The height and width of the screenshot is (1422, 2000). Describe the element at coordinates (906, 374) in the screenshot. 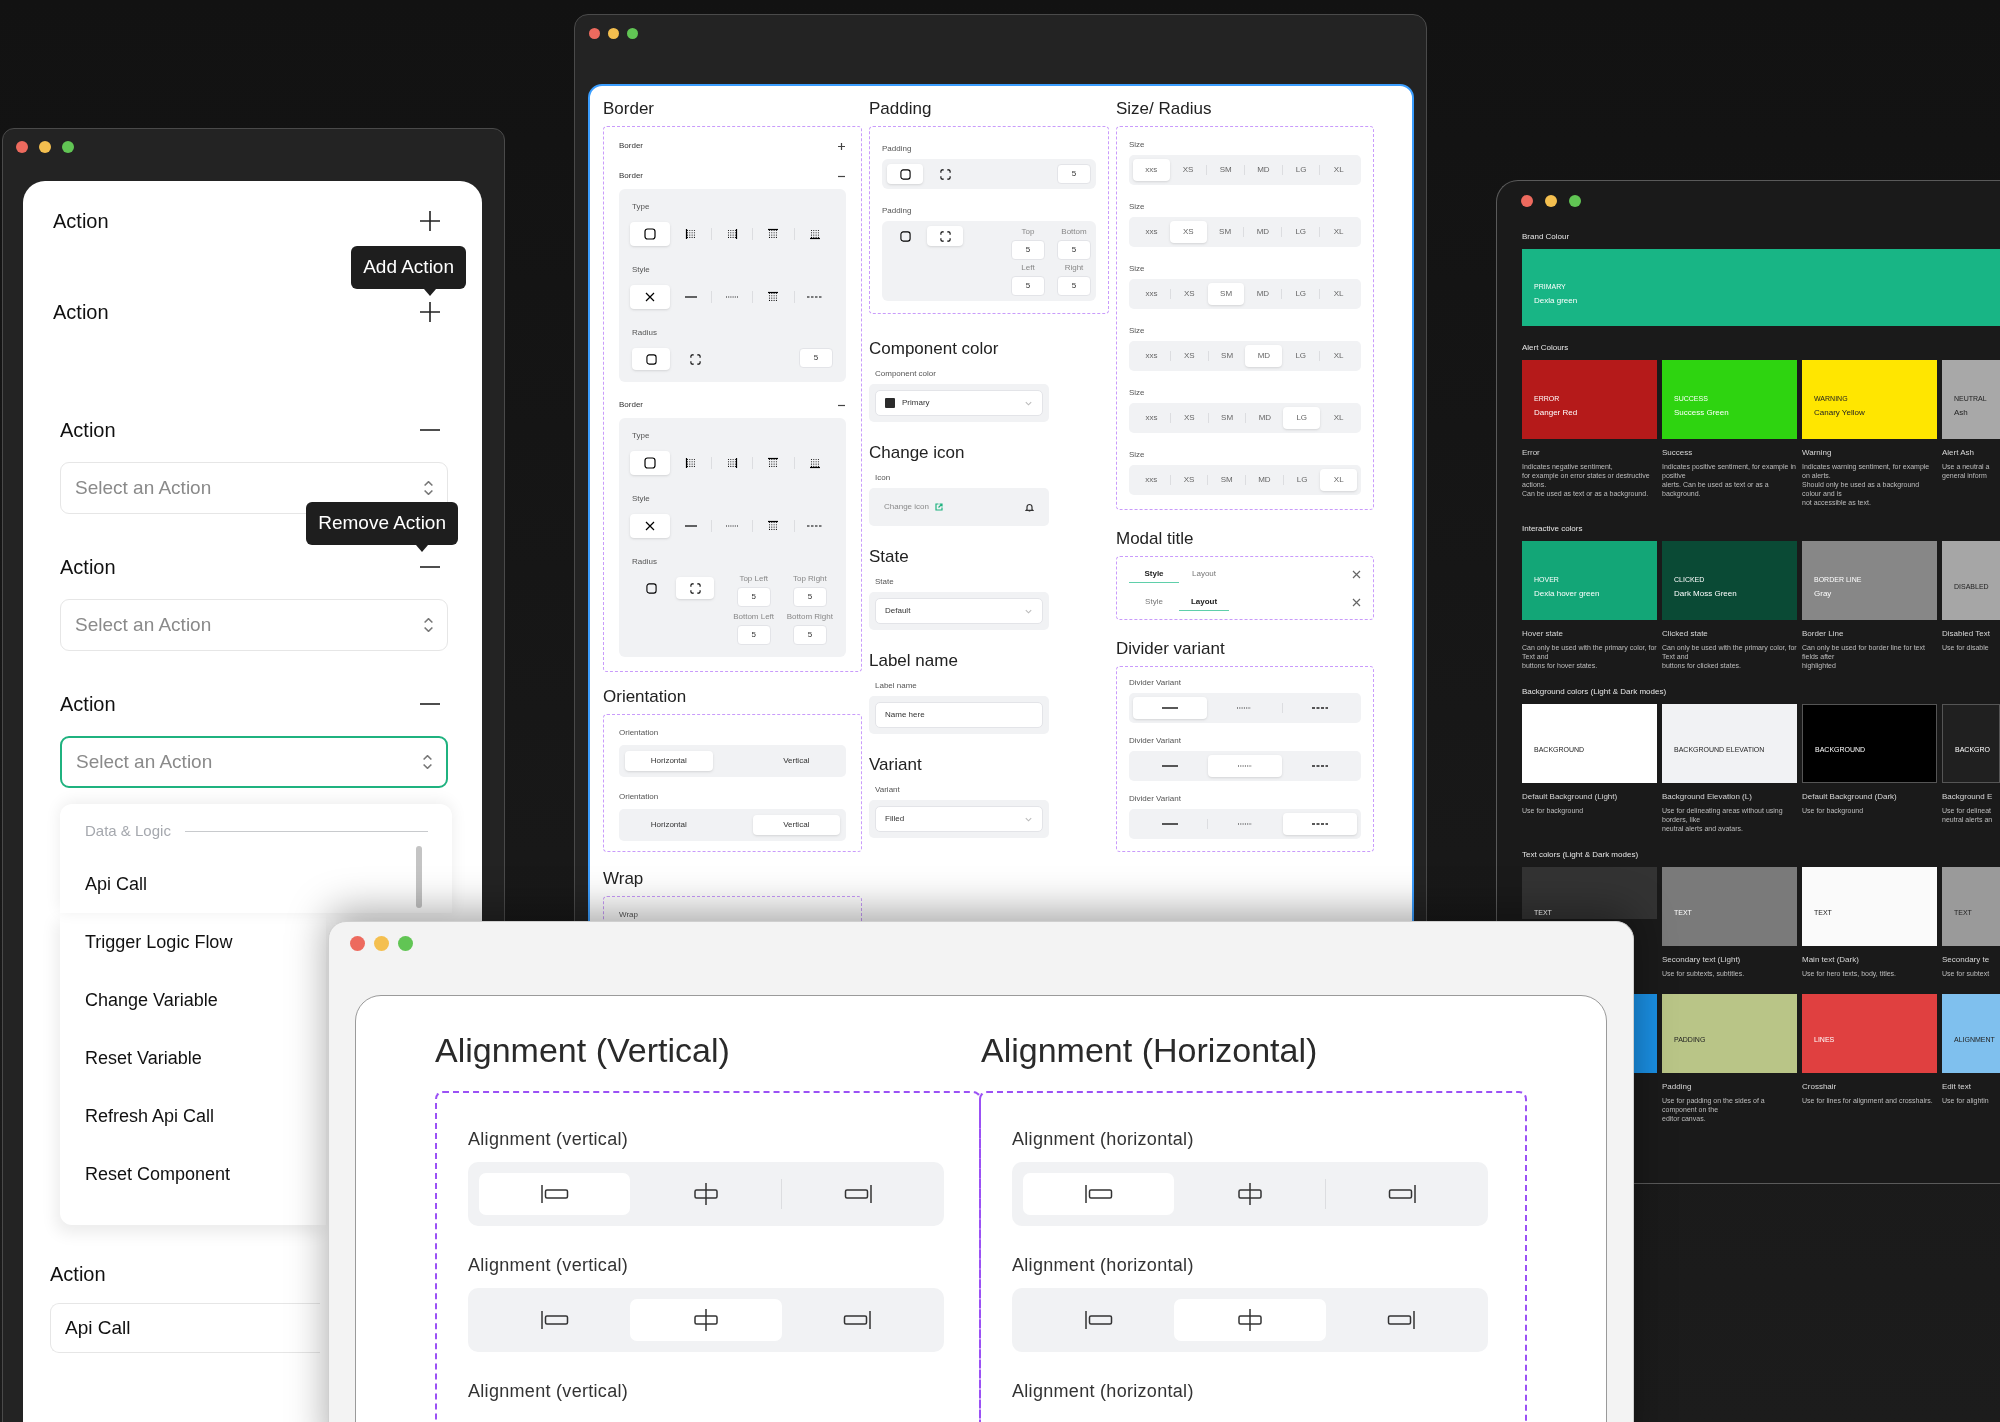

I see `field-label: Component color` at that location.